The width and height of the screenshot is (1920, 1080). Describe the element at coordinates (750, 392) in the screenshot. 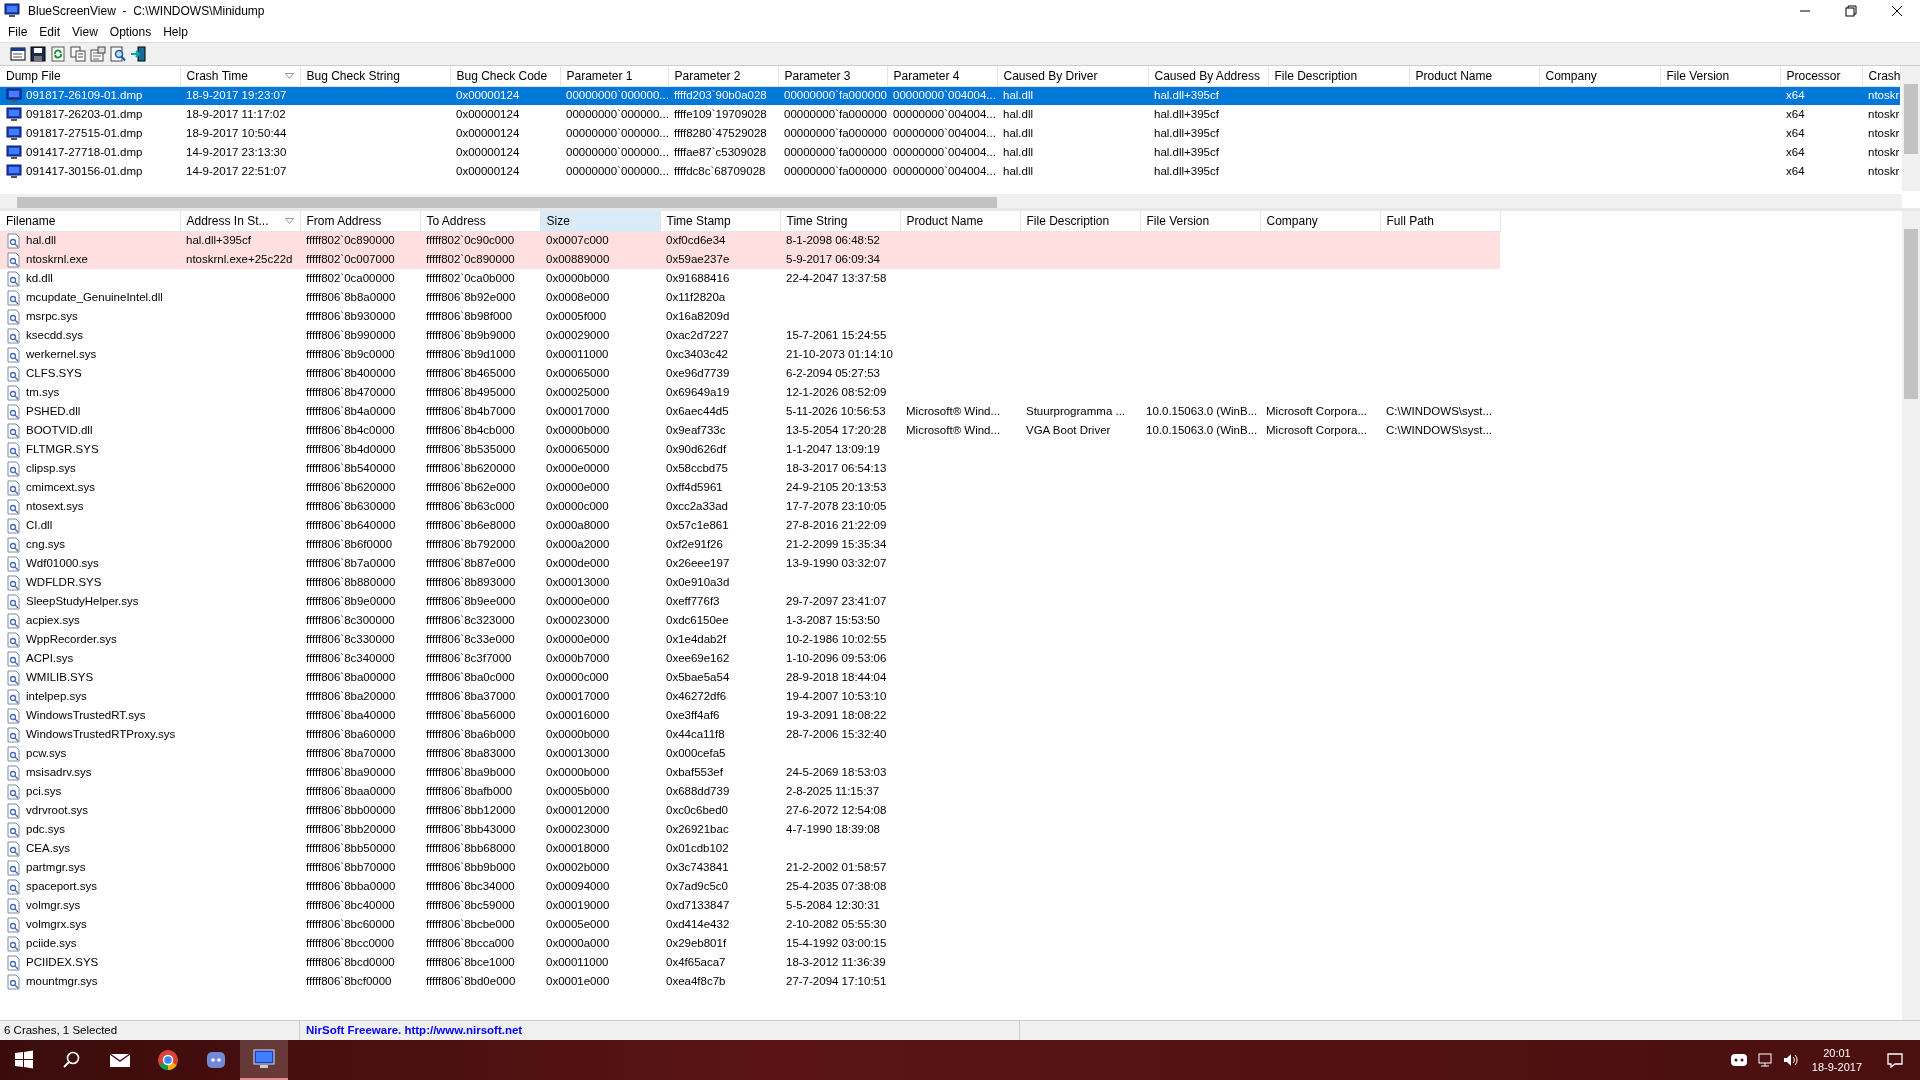

I see `table-row: tm.sys fffff806`8b470000 fffff806`8b495000 0x00025000 0x69649a19 12-1-2026 08:52:09` at that location.